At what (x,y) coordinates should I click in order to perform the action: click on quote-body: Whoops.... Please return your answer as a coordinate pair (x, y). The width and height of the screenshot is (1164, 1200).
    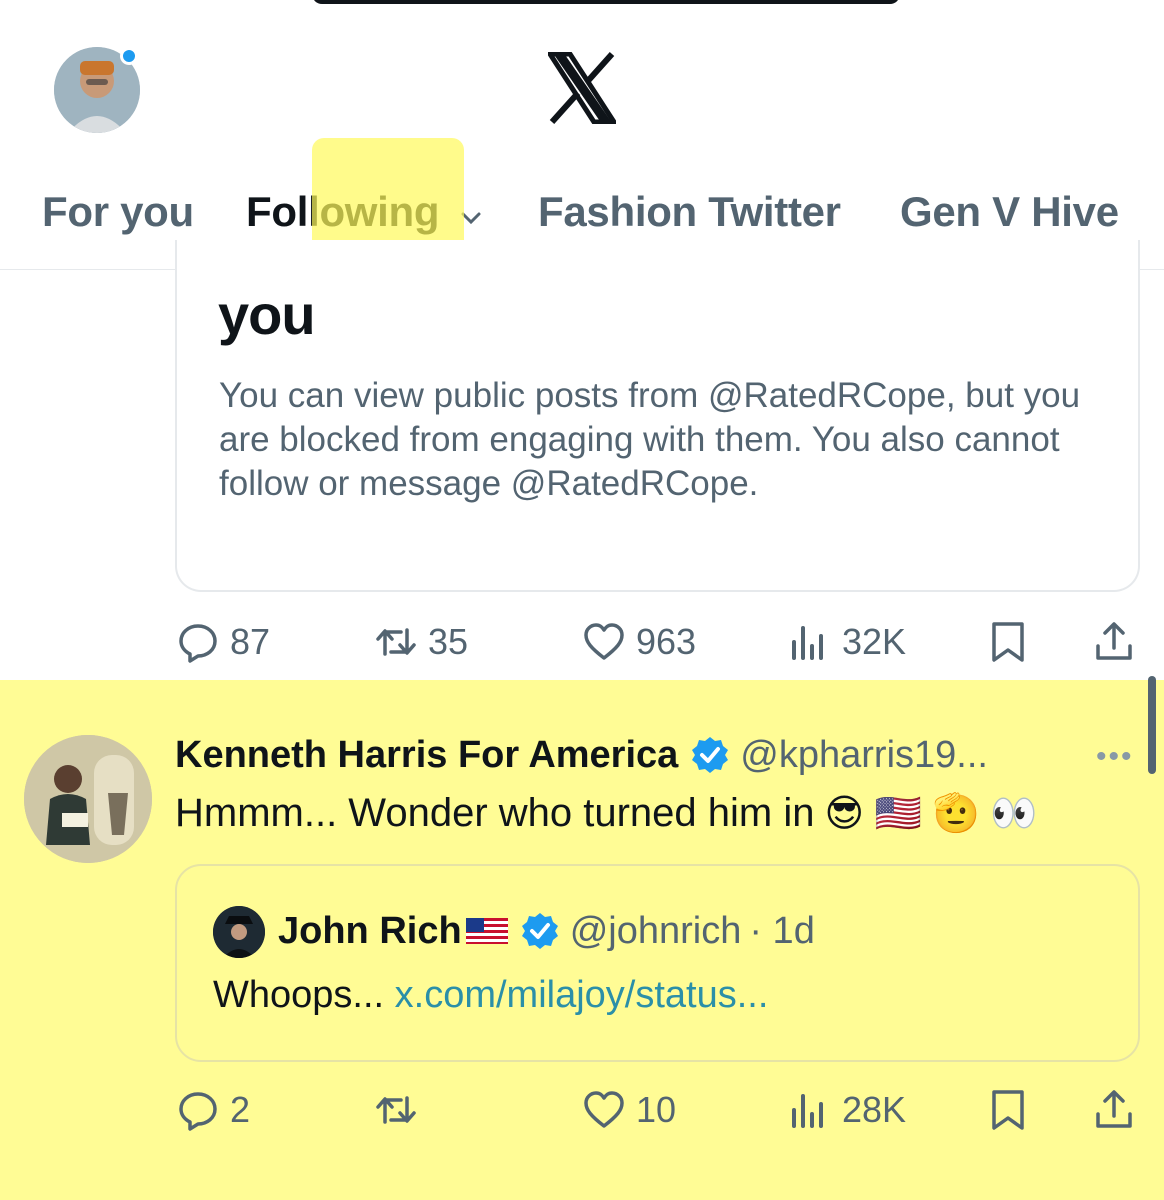
    Looking at the image, I should click on (299, 995).